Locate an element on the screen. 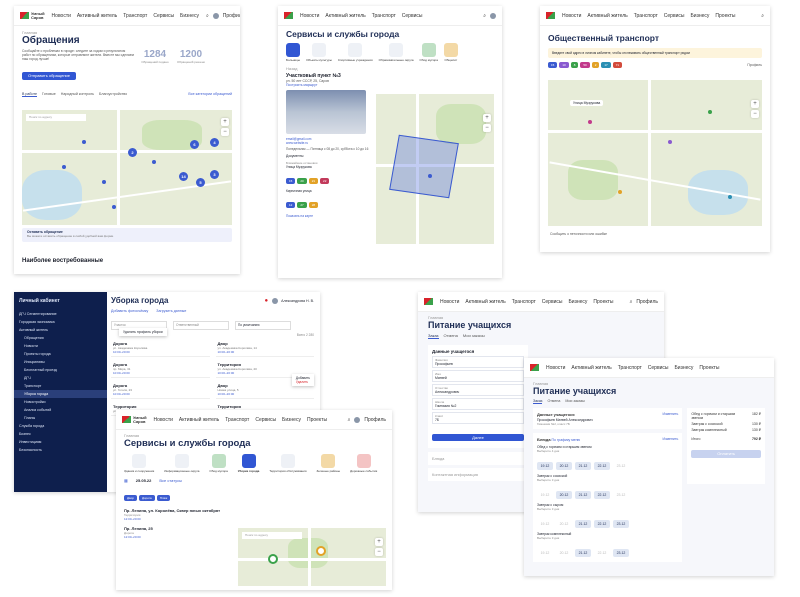 This screenshot has width=800, height=597. service-tile-active: Уборка города is located at coordinates (248, 463).